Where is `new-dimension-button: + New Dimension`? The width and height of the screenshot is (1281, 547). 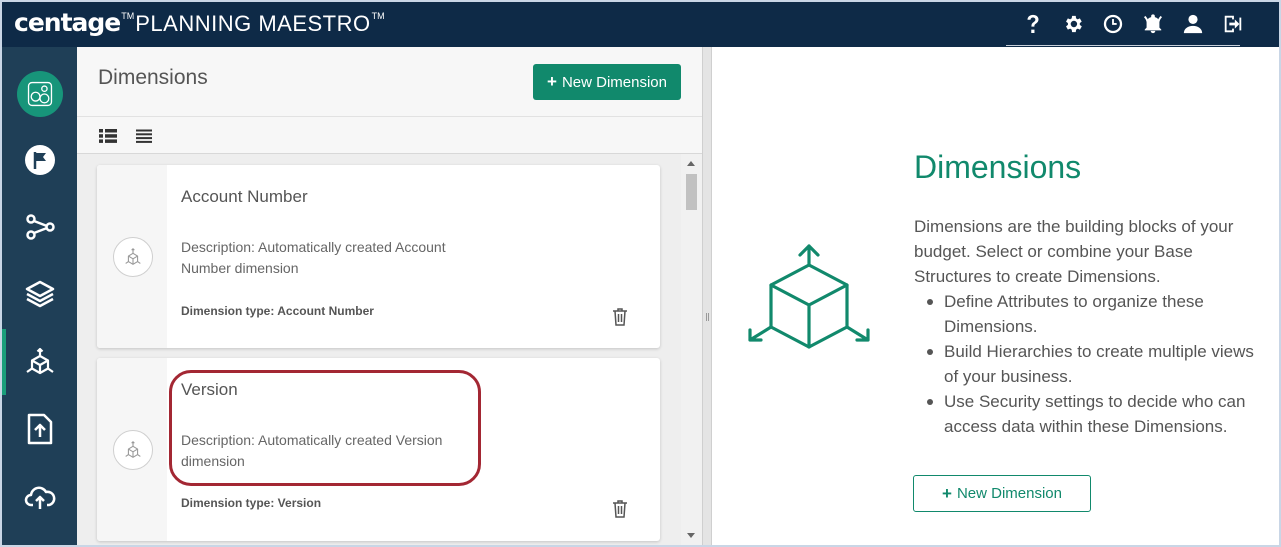 new-dimension-button: + New Dimension is located at coordinates (607, 82).